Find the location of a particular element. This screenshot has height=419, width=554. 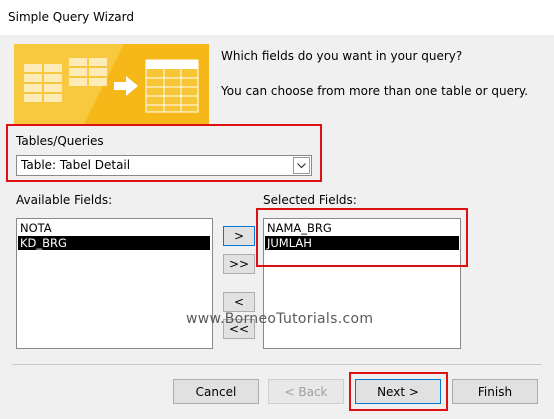

selected-fields-highlight is located at coordinates (362, 237).